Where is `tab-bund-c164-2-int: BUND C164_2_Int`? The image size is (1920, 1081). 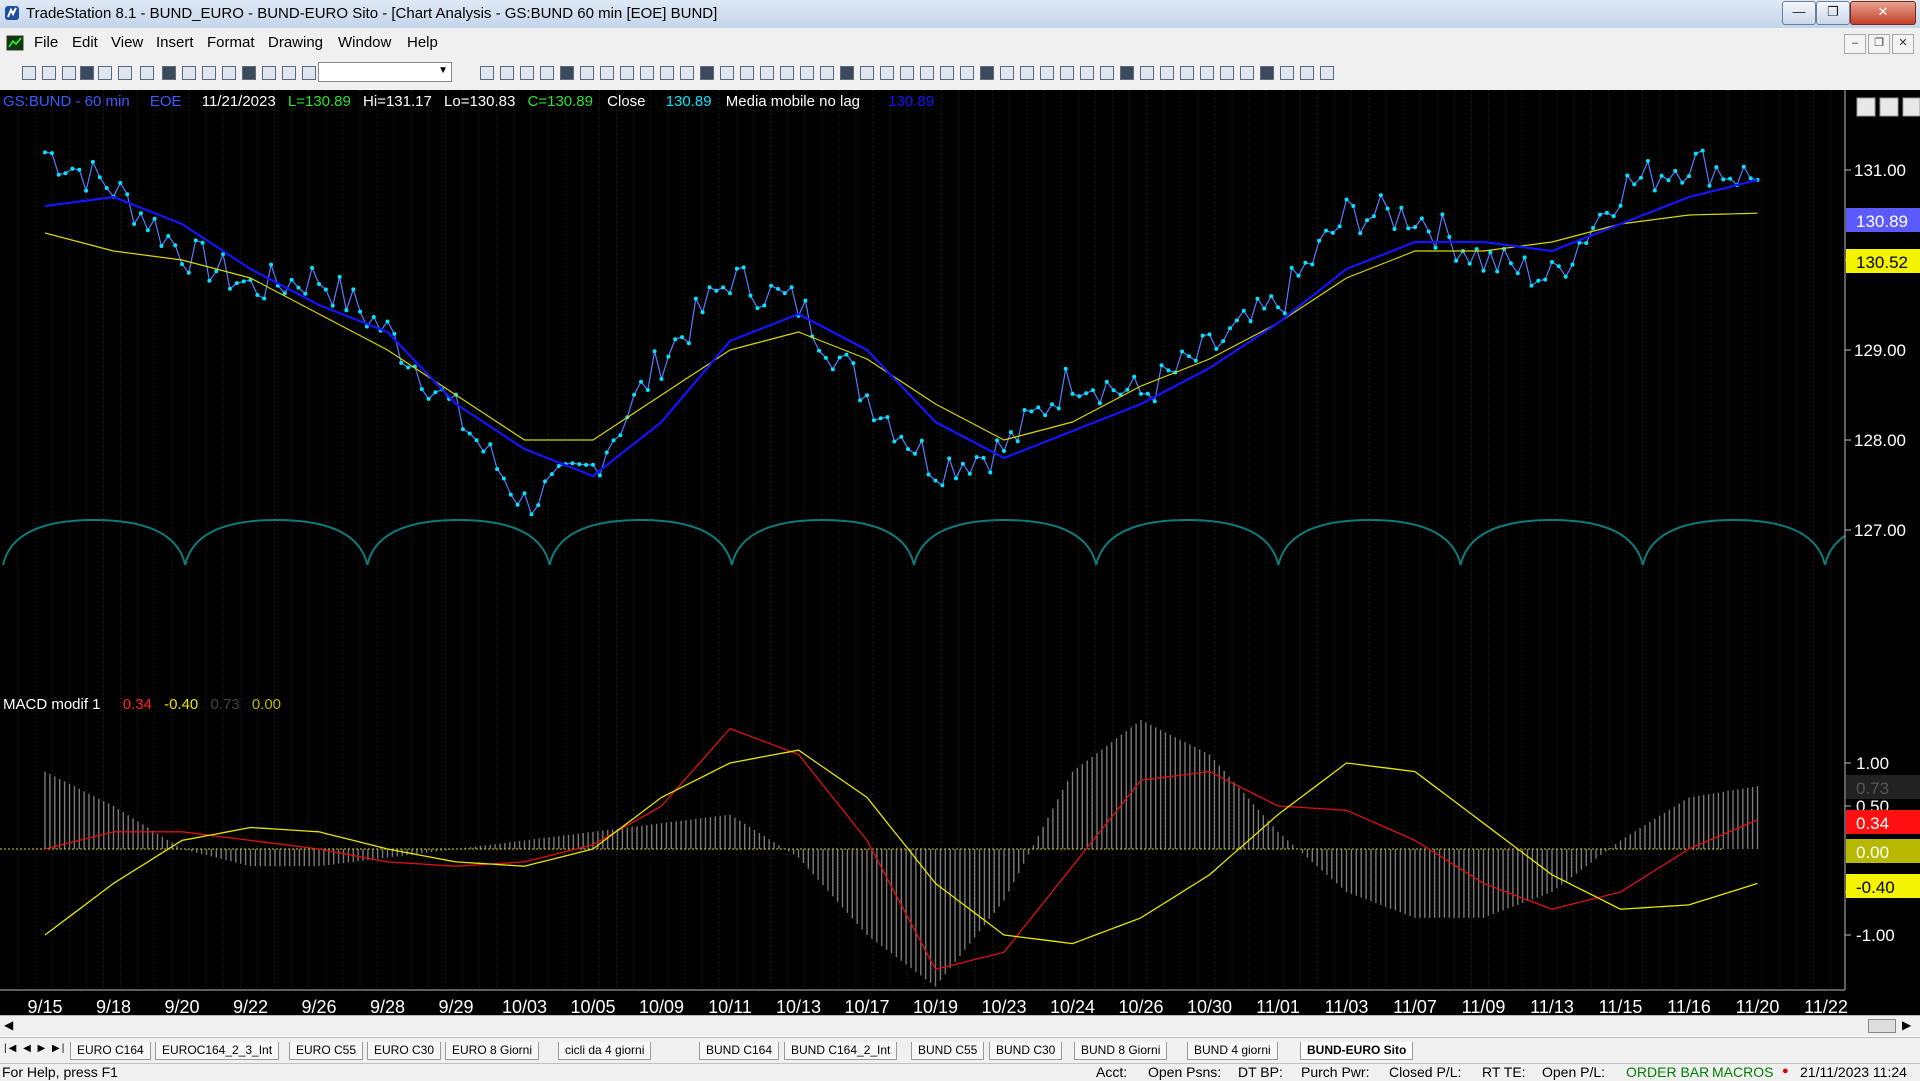
tab-bund-c164-2-int: BUND C164_2_Int is located at coordinates (841, 1051).